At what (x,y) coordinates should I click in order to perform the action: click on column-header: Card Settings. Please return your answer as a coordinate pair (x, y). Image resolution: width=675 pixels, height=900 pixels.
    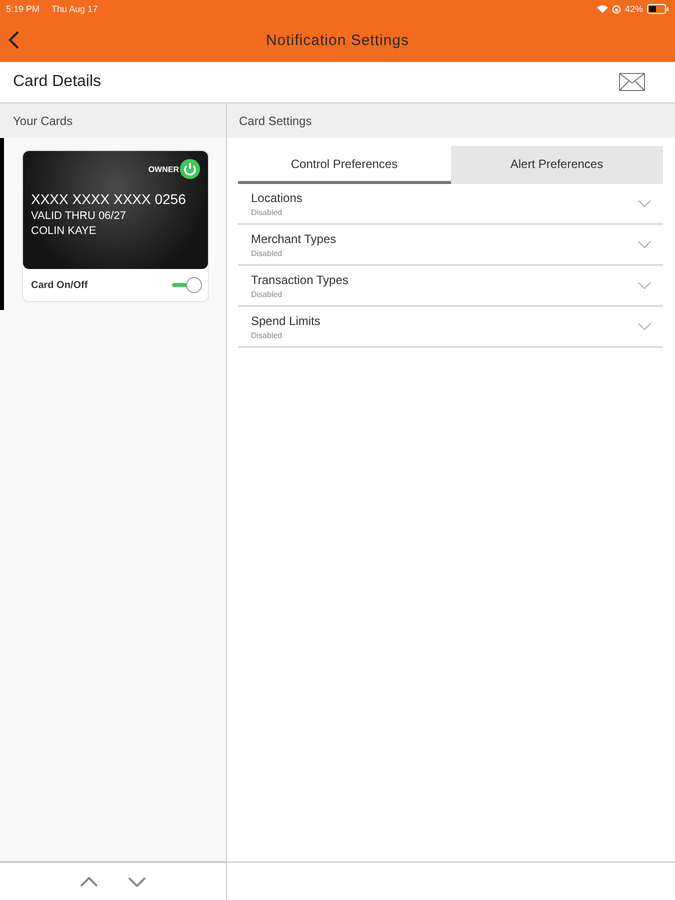
    Looking at the image, I should click on (451, 121).